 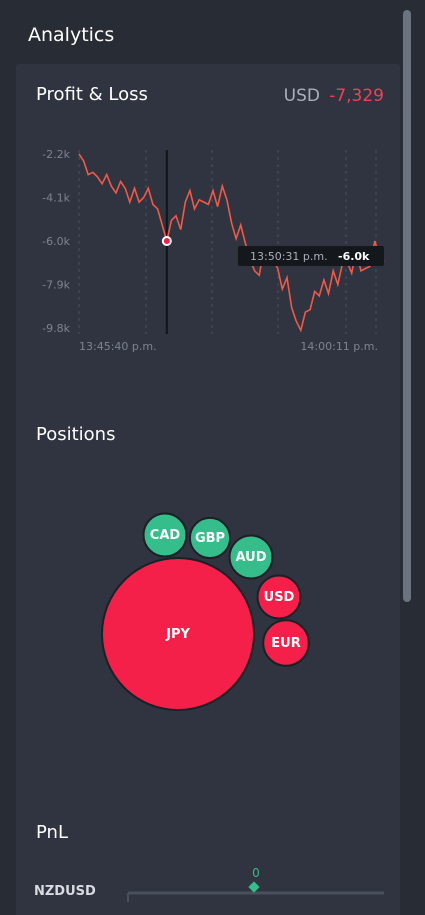 What do you see at coordinates (118, 346) in the screenshot?
I see `x-tick-label: 13:45:40 p.m.` at bounding box center [118, 346].